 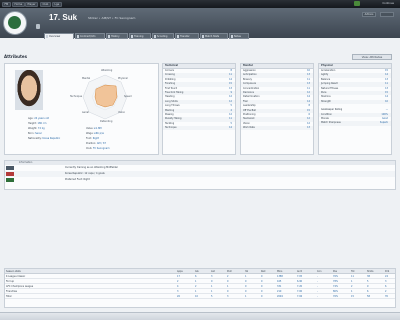 I want to click on mental-attribute-label: Flair, so click(x=245, y=101).